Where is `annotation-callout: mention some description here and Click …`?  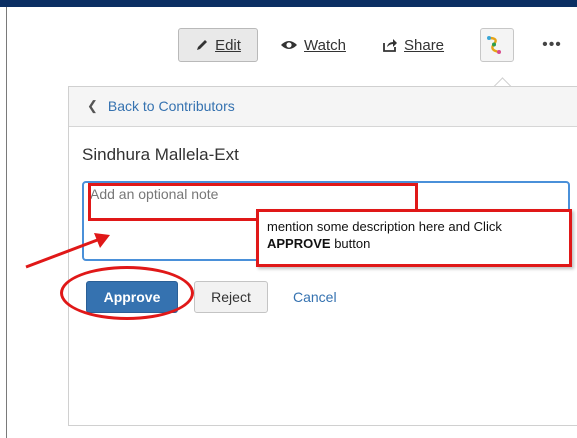
annotation-callout: mention some description here and Click … is located at coordinates (414, 238).